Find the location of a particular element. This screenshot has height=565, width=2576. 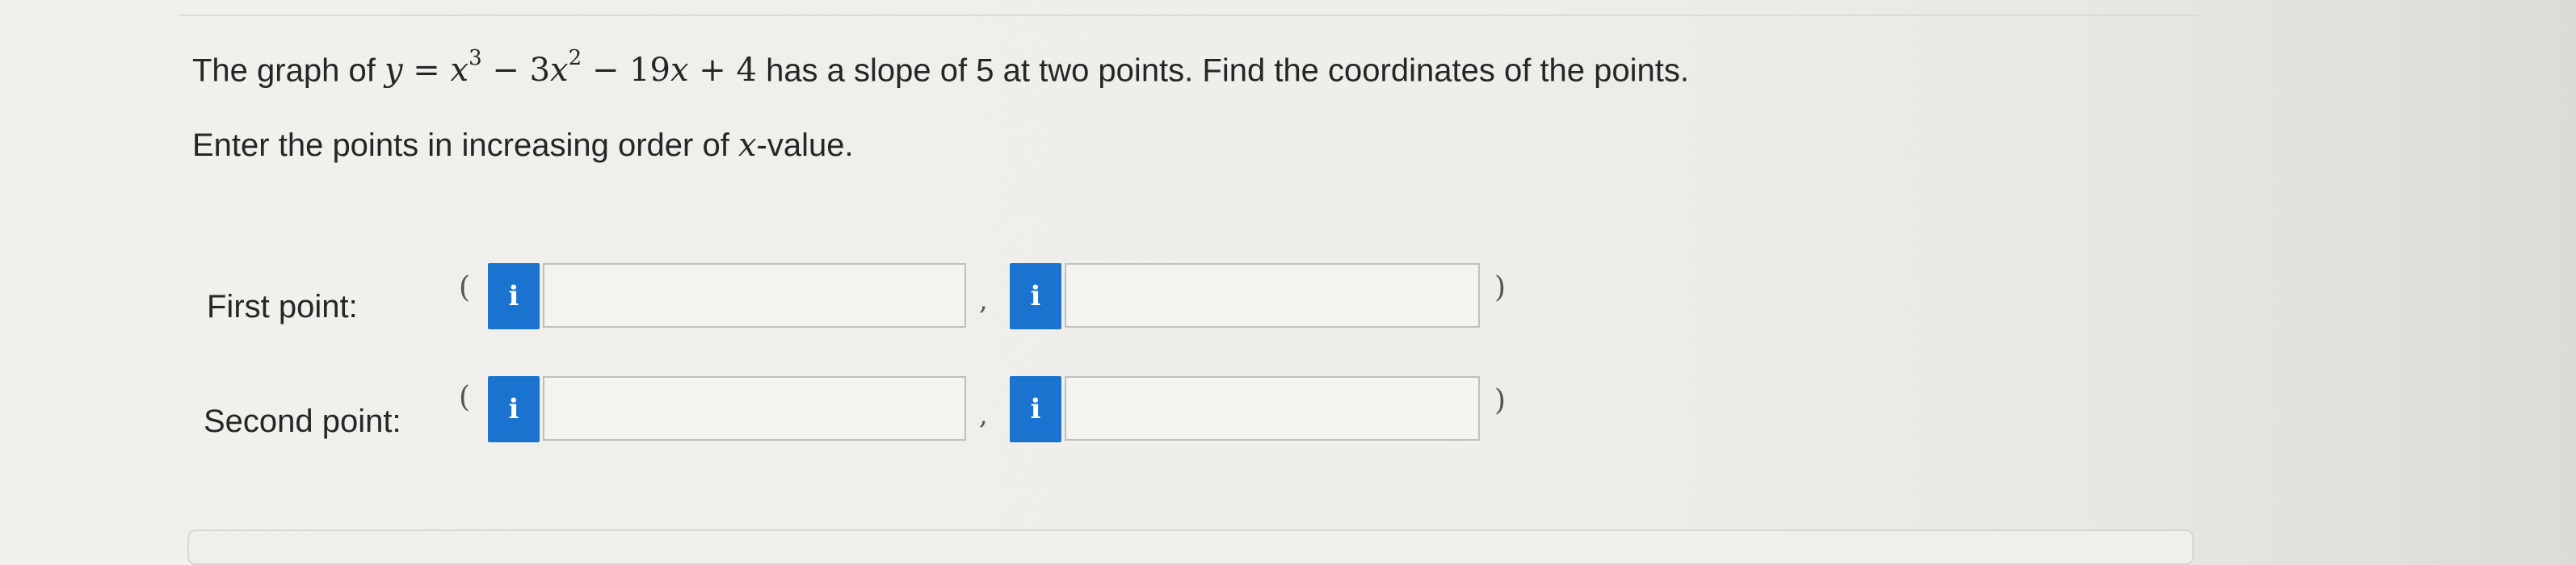

instruction-var-symbol: x is located at coordinates (747, 145).